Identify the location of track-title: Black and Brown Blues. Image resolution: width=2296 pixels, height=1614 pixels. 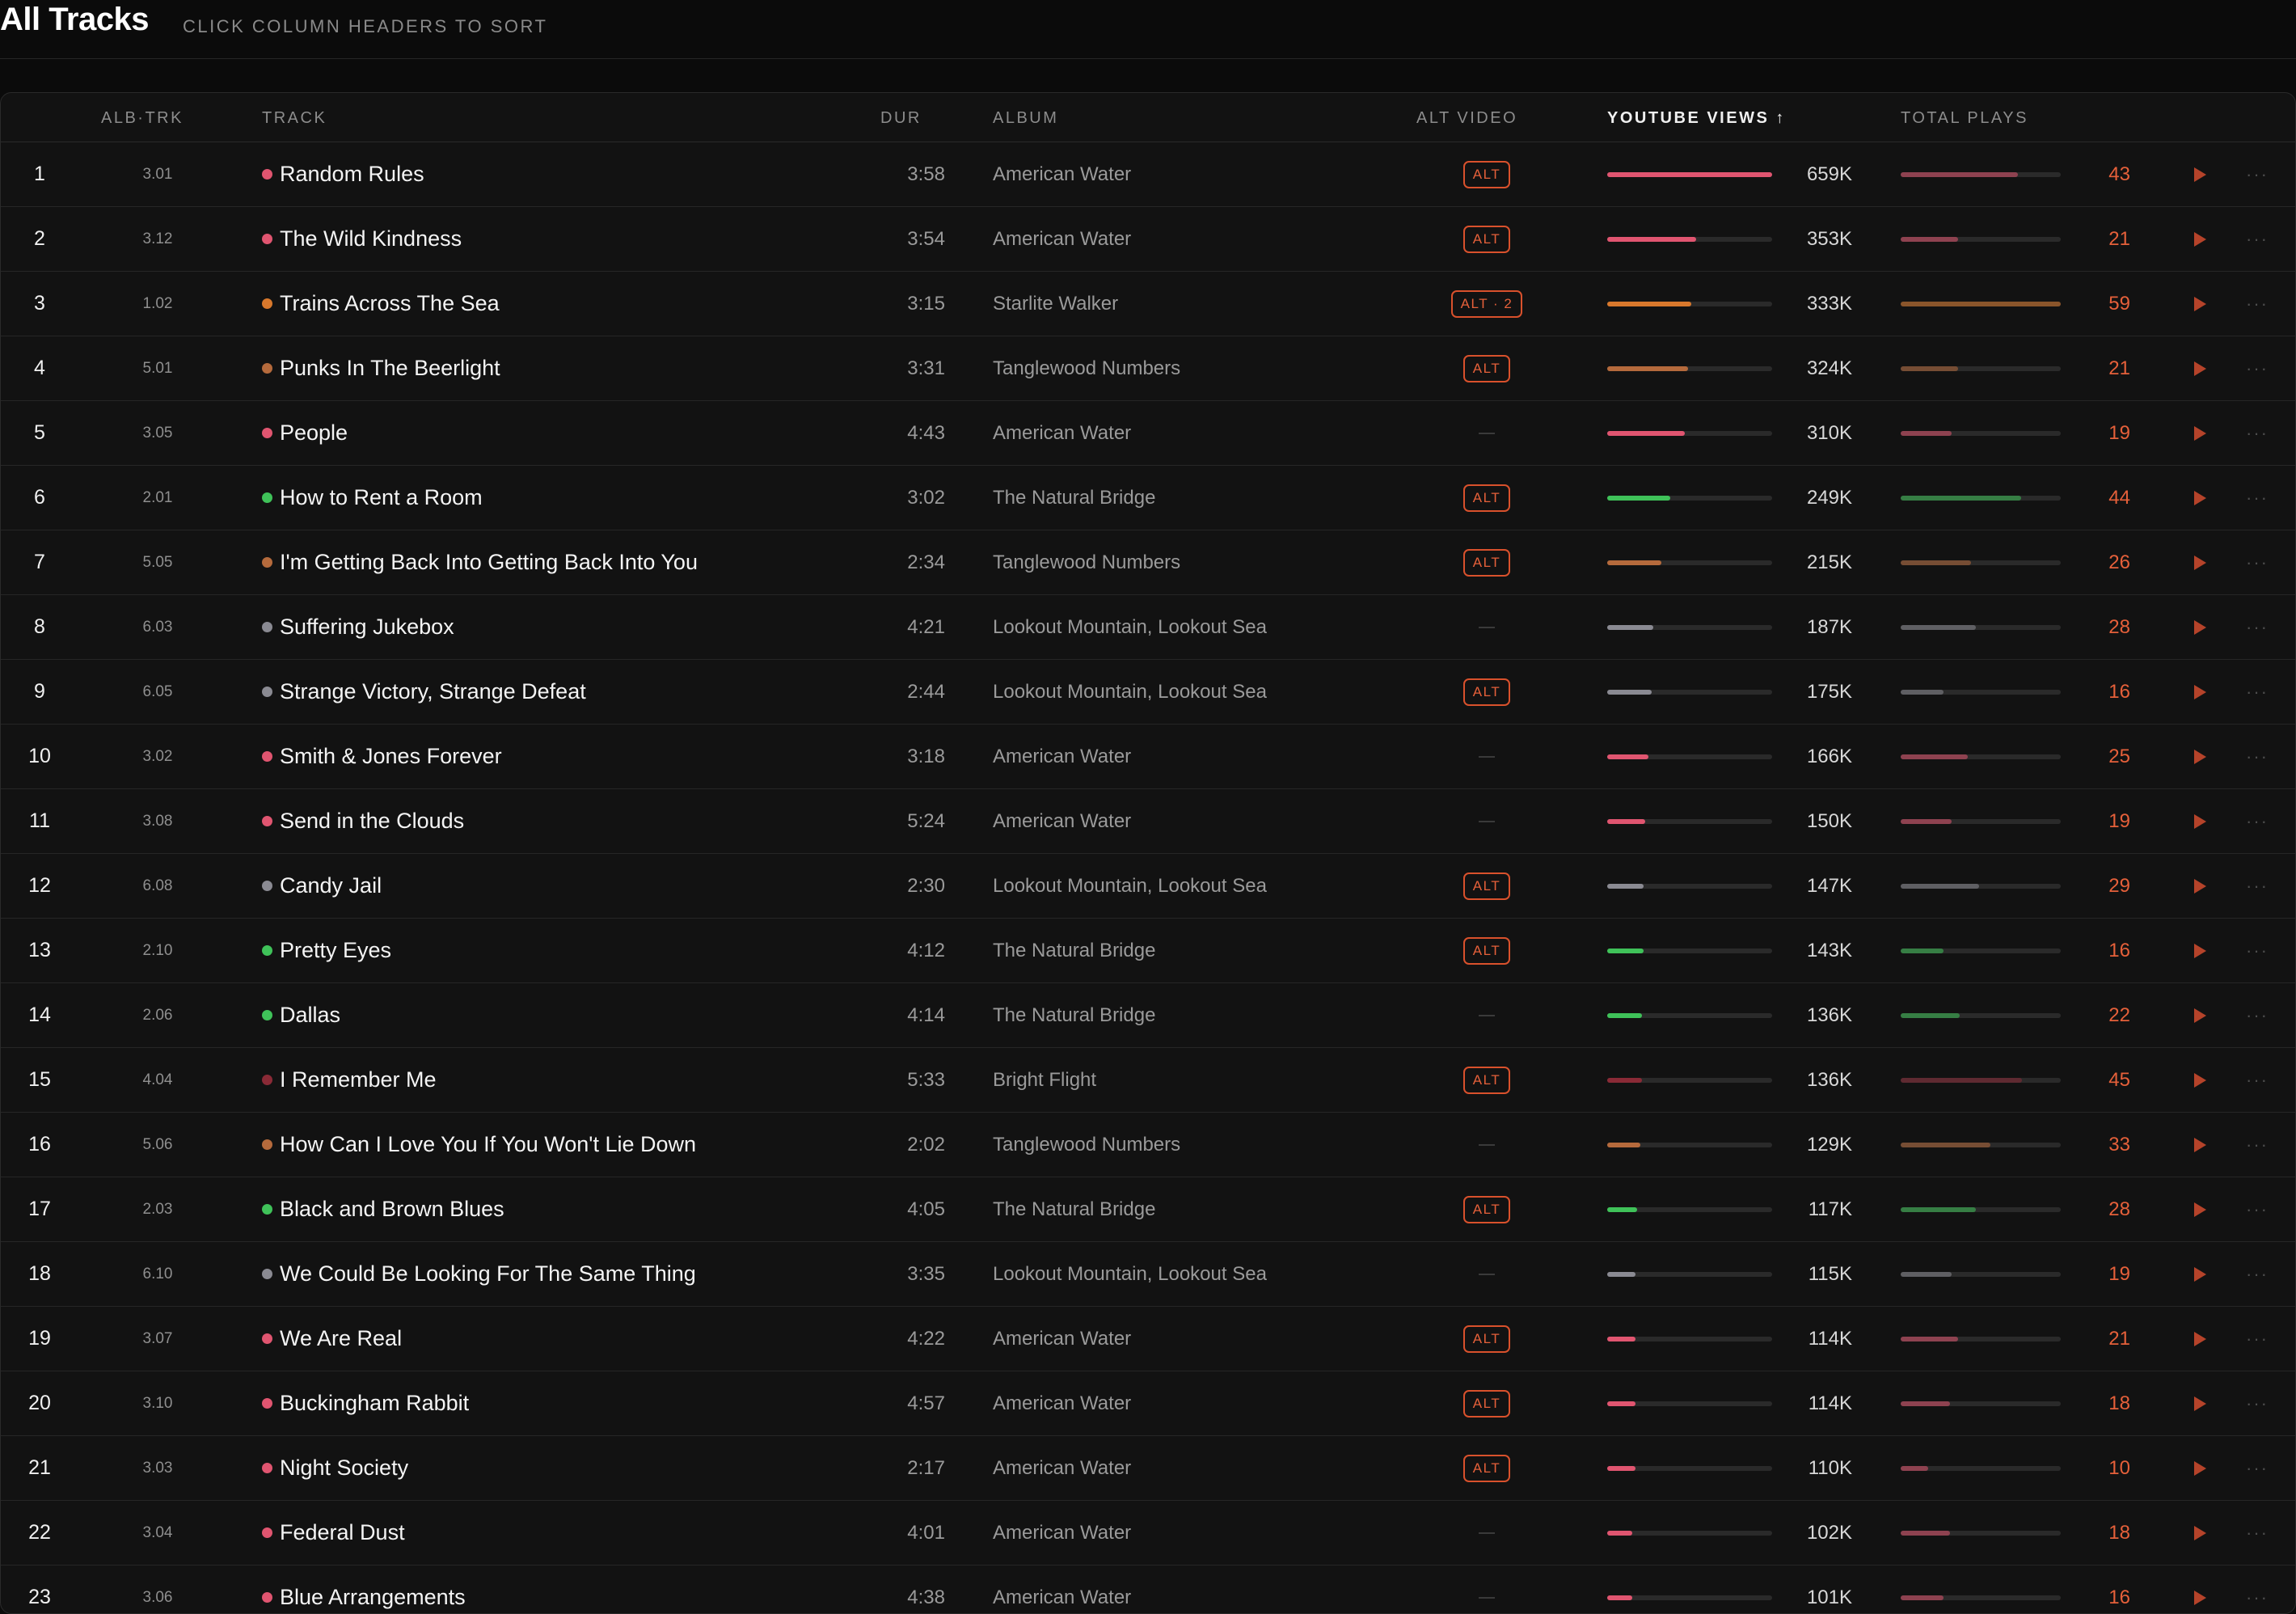
(392, 1209).